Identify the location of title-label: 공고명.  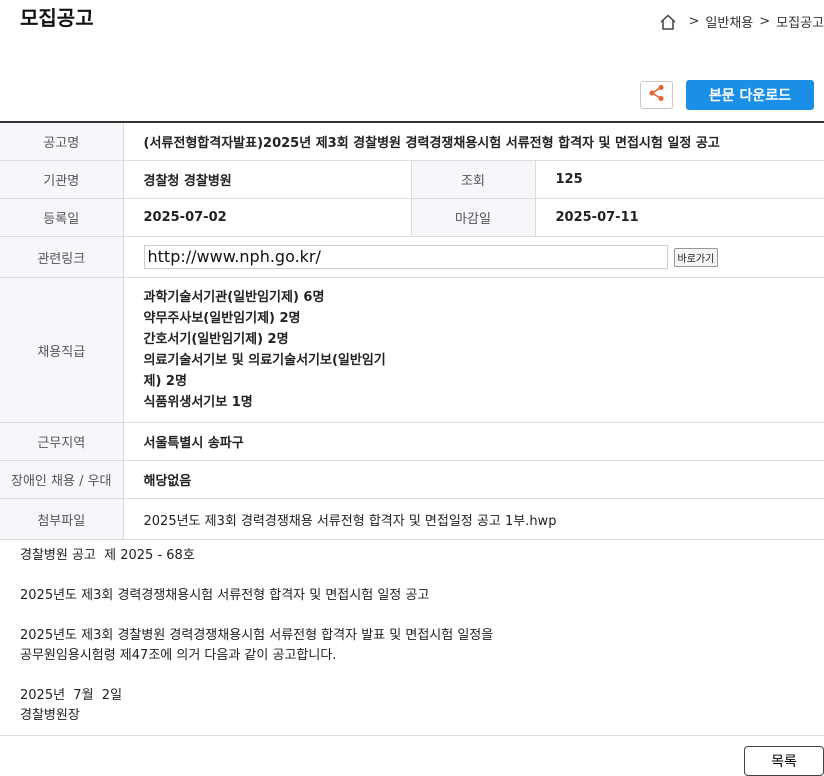
(62, 141).